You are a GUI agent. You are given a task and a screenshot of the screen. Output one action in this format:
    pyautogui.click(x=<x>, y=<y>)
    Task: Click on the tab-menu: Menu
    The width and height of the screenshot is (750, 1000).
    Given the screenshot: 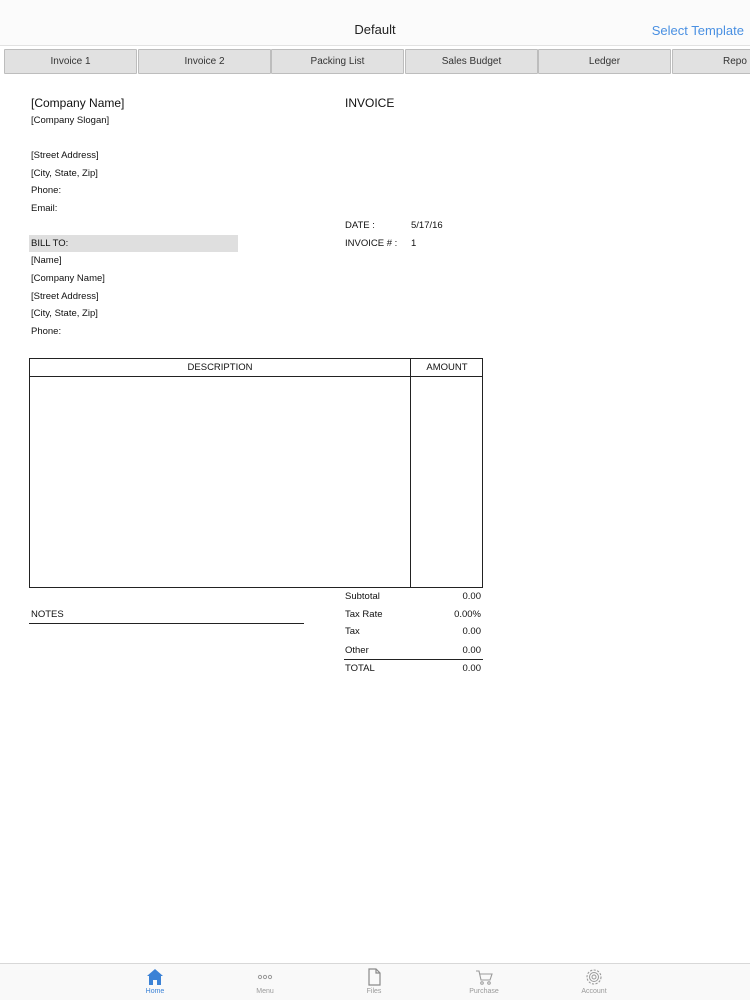 What is the action you would take?
    pyautogui.click(x=265, y=983)
    